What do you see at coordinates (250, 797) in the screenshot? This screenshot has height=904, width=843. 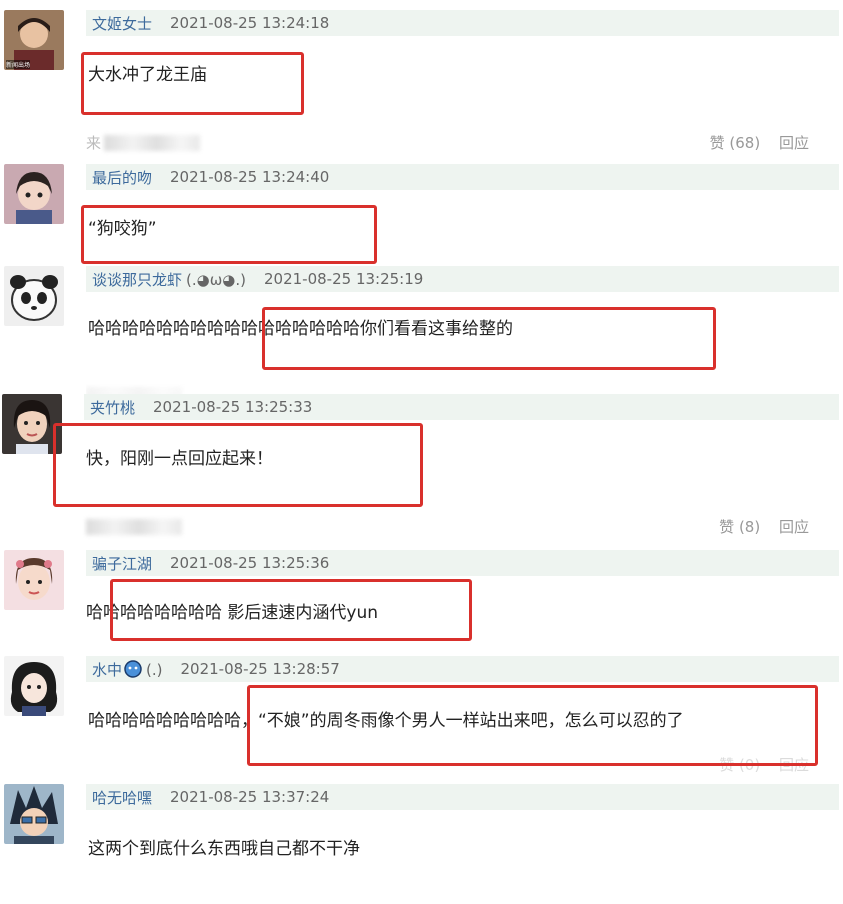 I see `comment-time: 2021-08-25 13:37:24` at bounding box center [250, 797].